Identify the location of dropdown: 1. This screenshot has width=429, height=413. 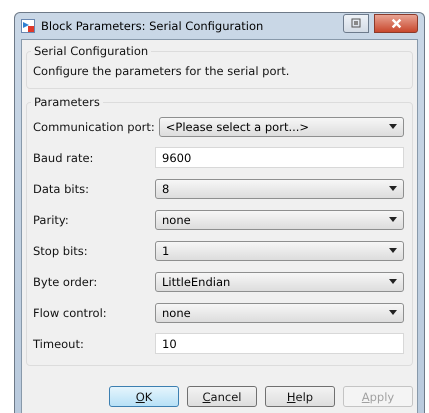
(279, 250).